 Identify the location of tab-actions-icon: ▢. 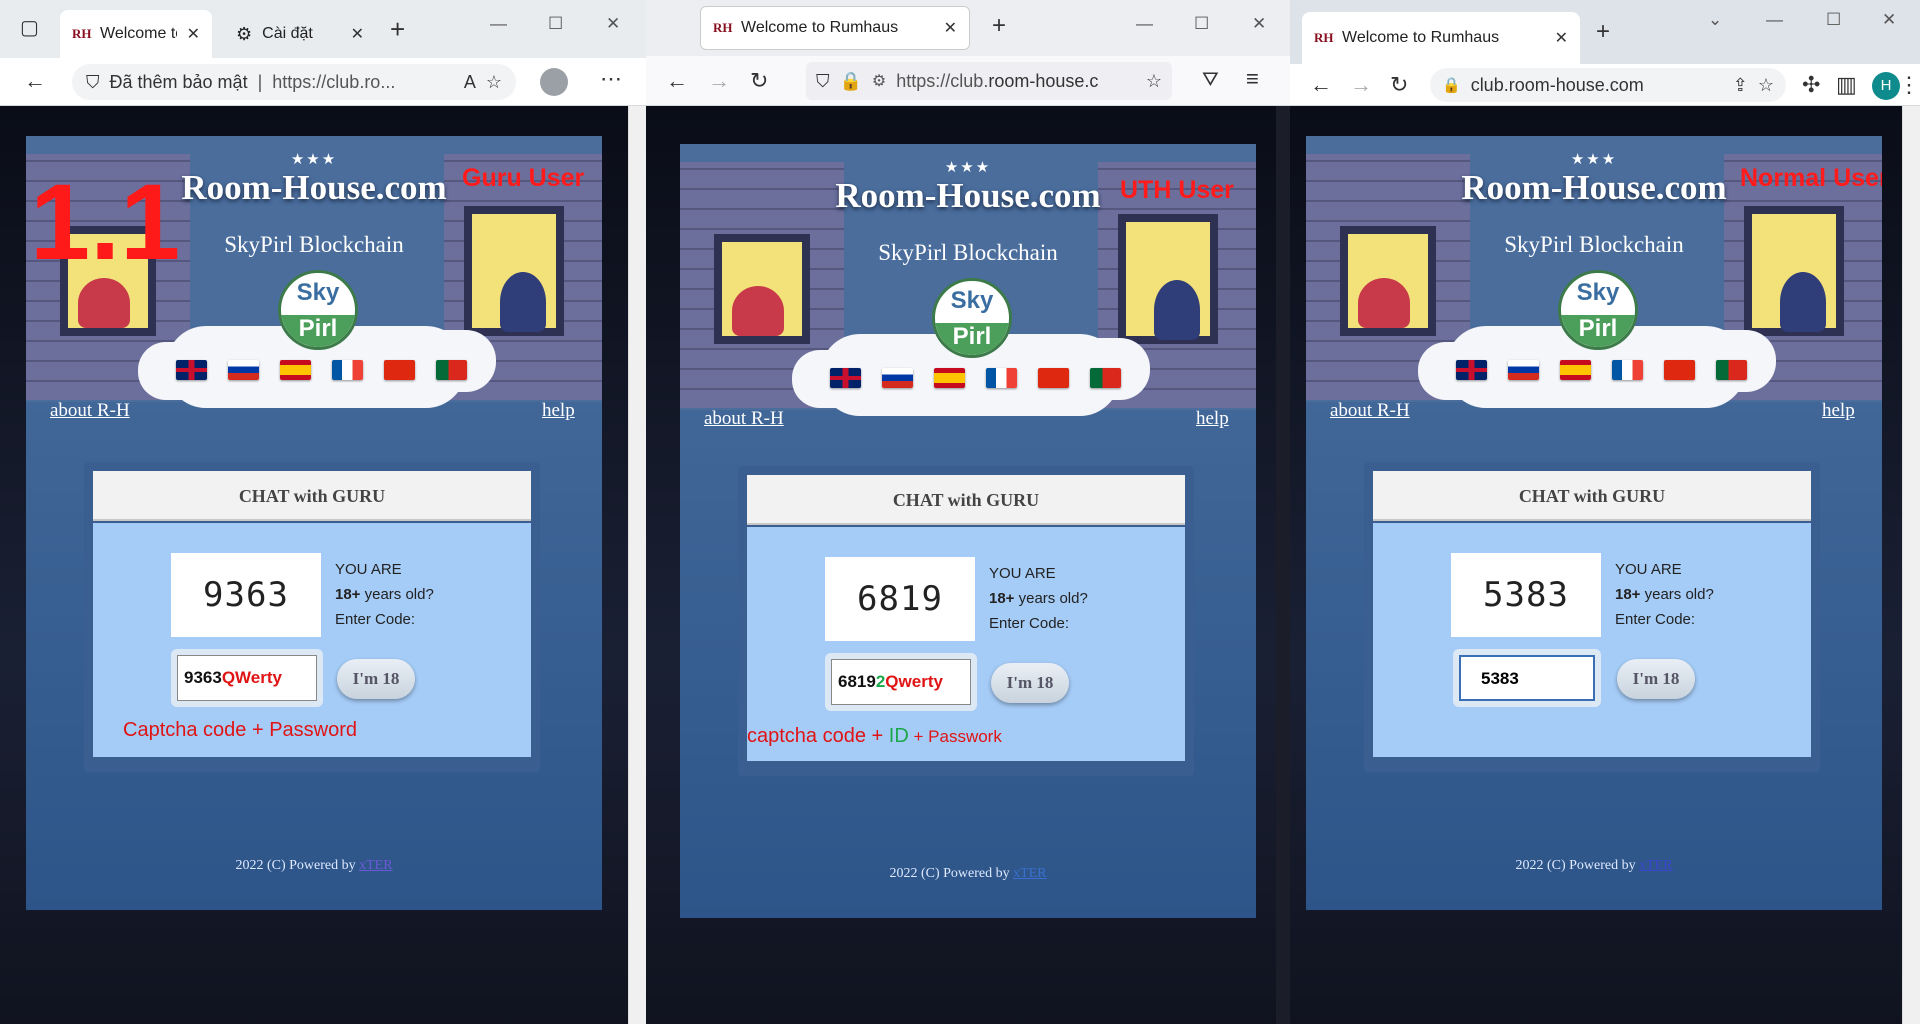
(29, 28).